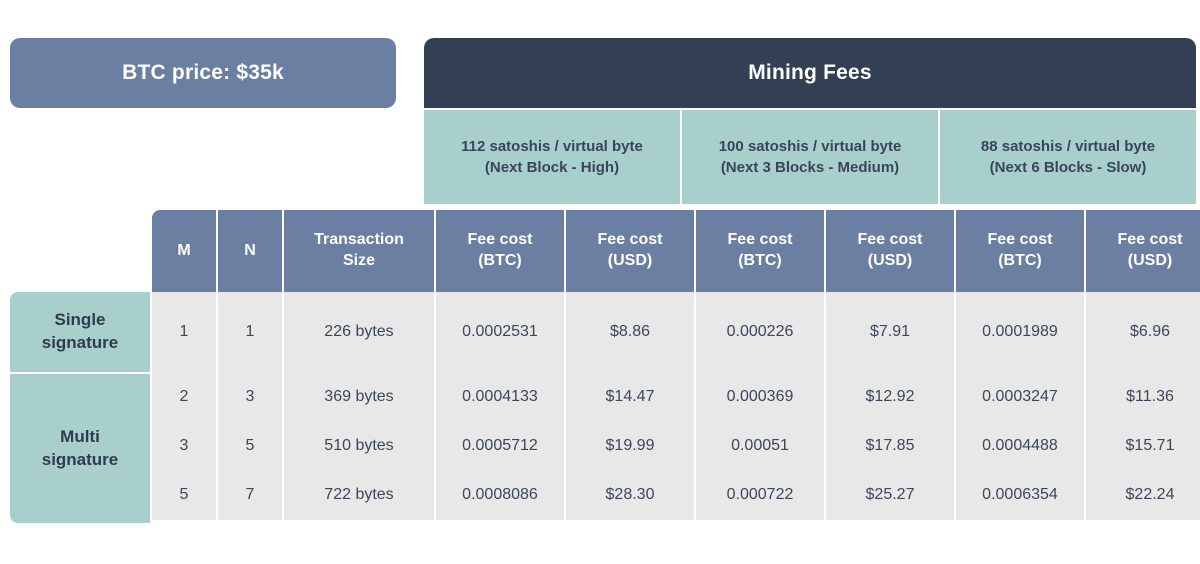 This screenshot has height=564, width=1200. I want to click on mining-fees-label: Mining Fees, so click(810, 72).